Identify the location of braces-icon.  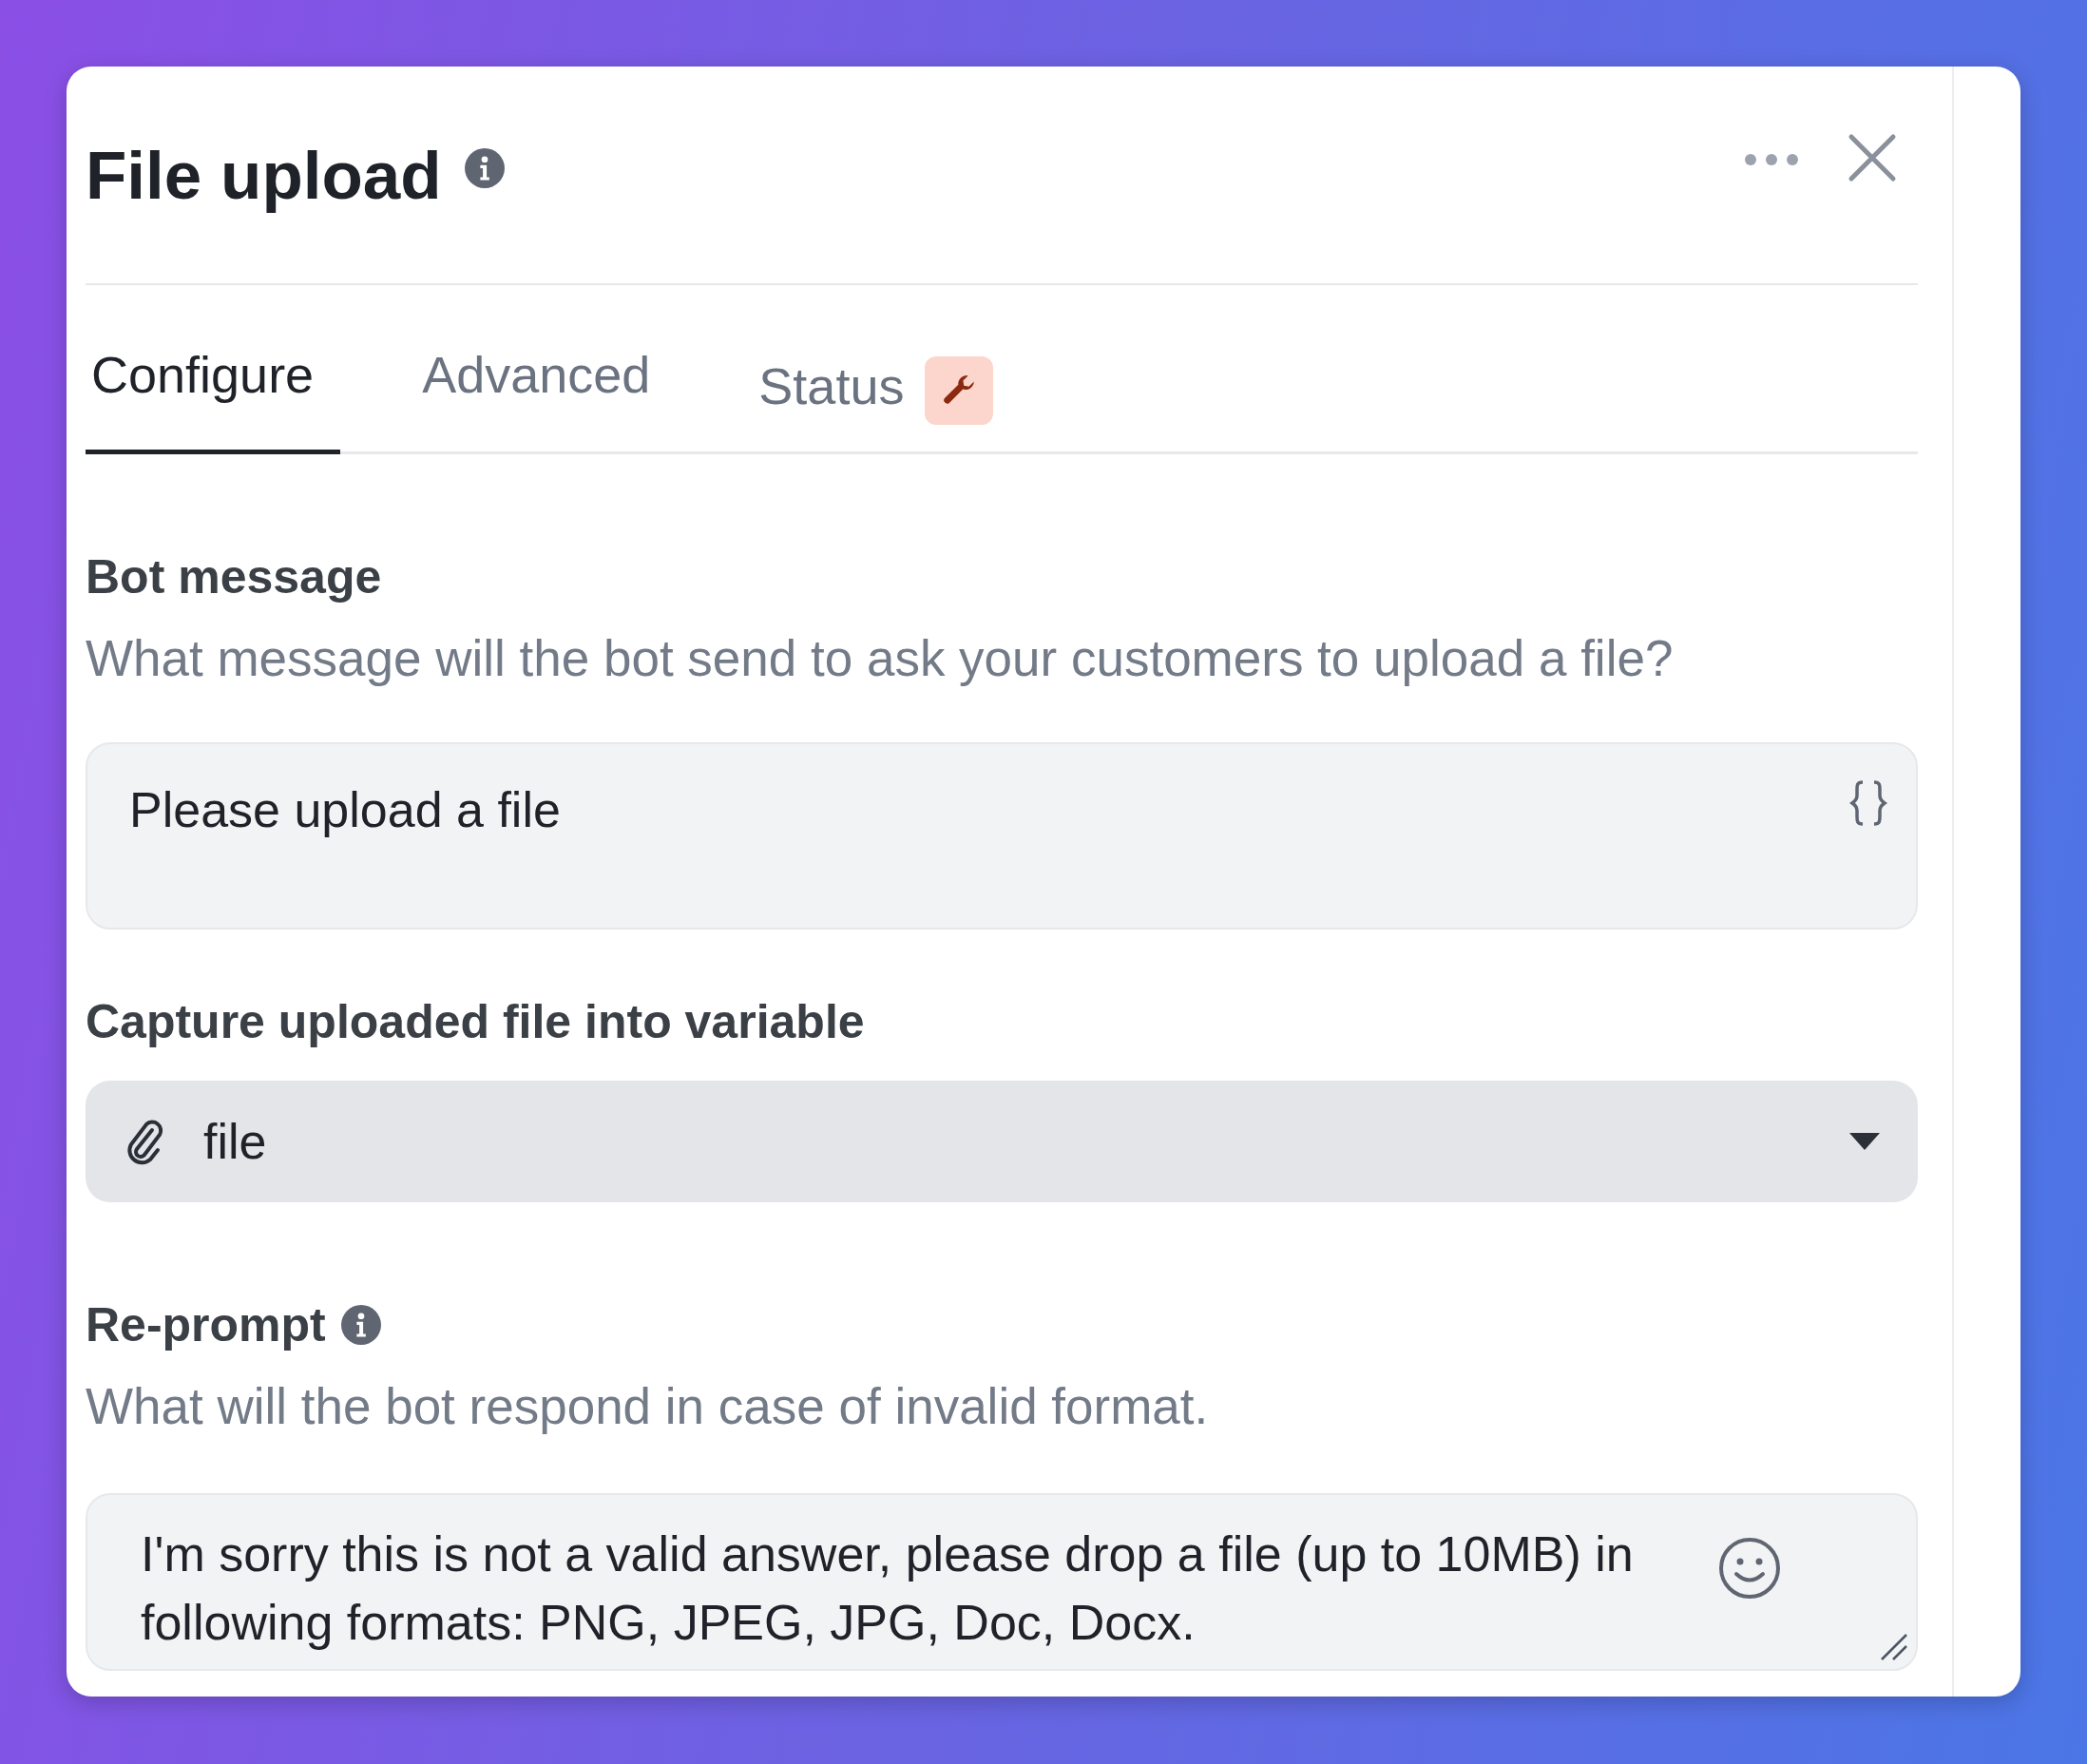
(1868, 802).